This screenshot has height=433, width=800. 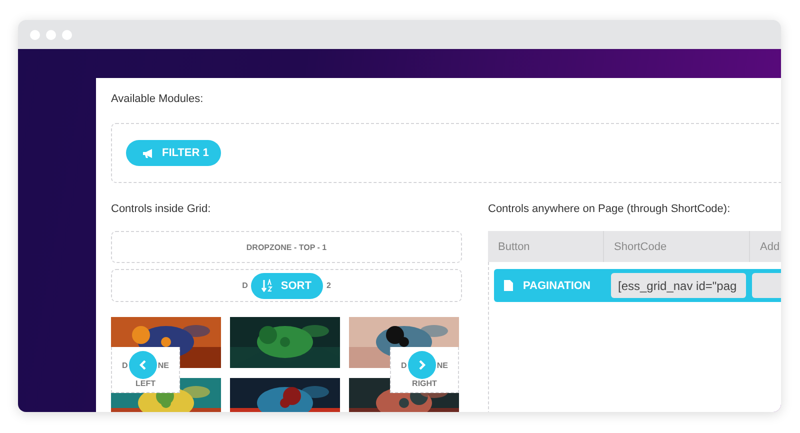 I want to click on dropzone-label: DROPZONE - TOP - 1, so click(x=286, y=247).